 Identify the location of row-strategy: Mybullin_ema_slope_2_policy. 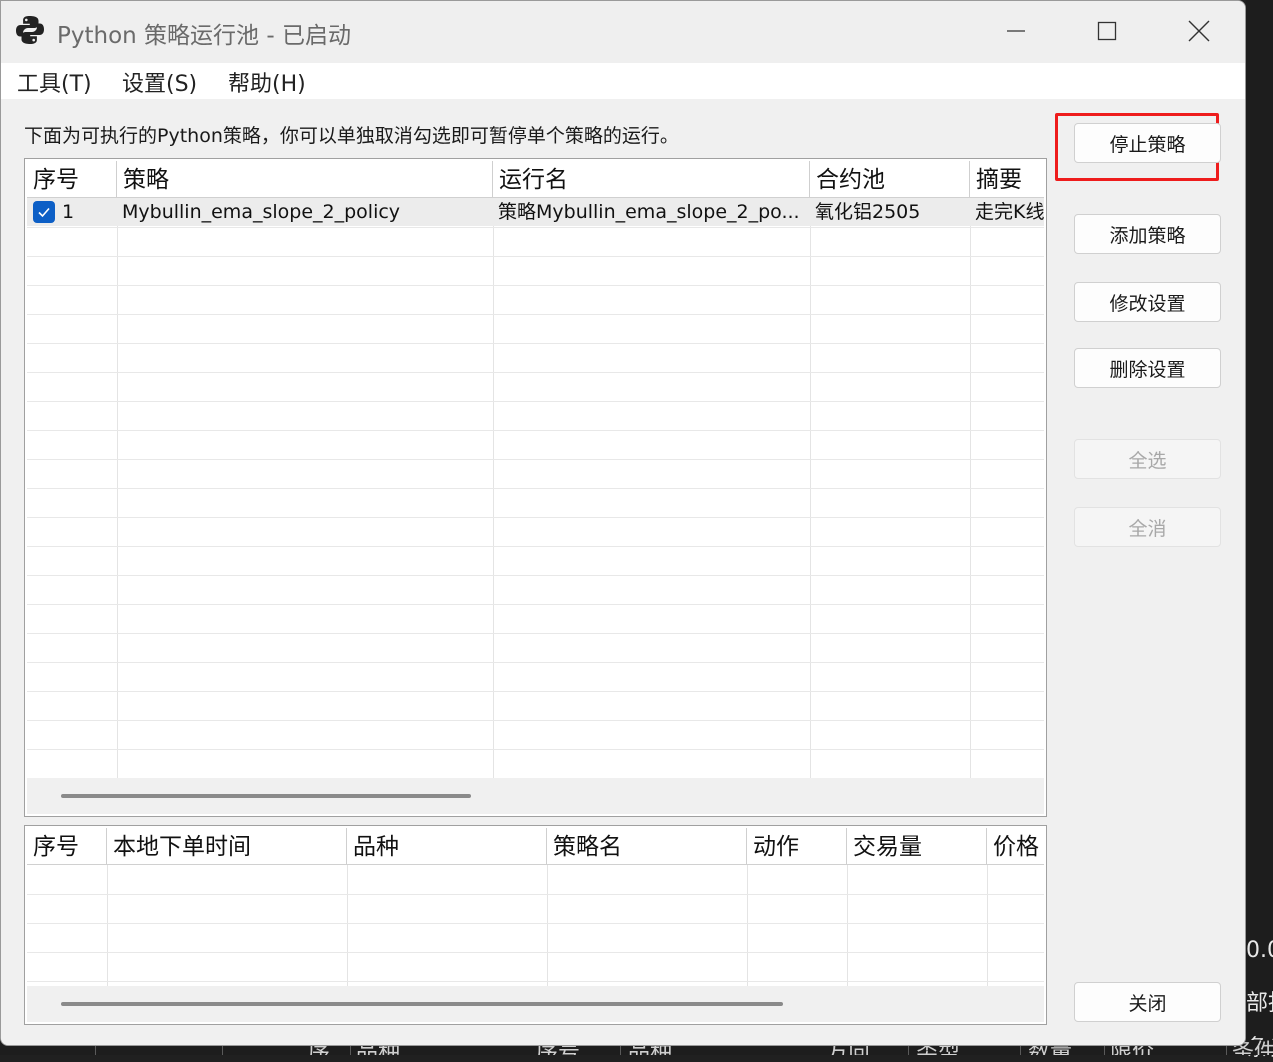
(261, 212).